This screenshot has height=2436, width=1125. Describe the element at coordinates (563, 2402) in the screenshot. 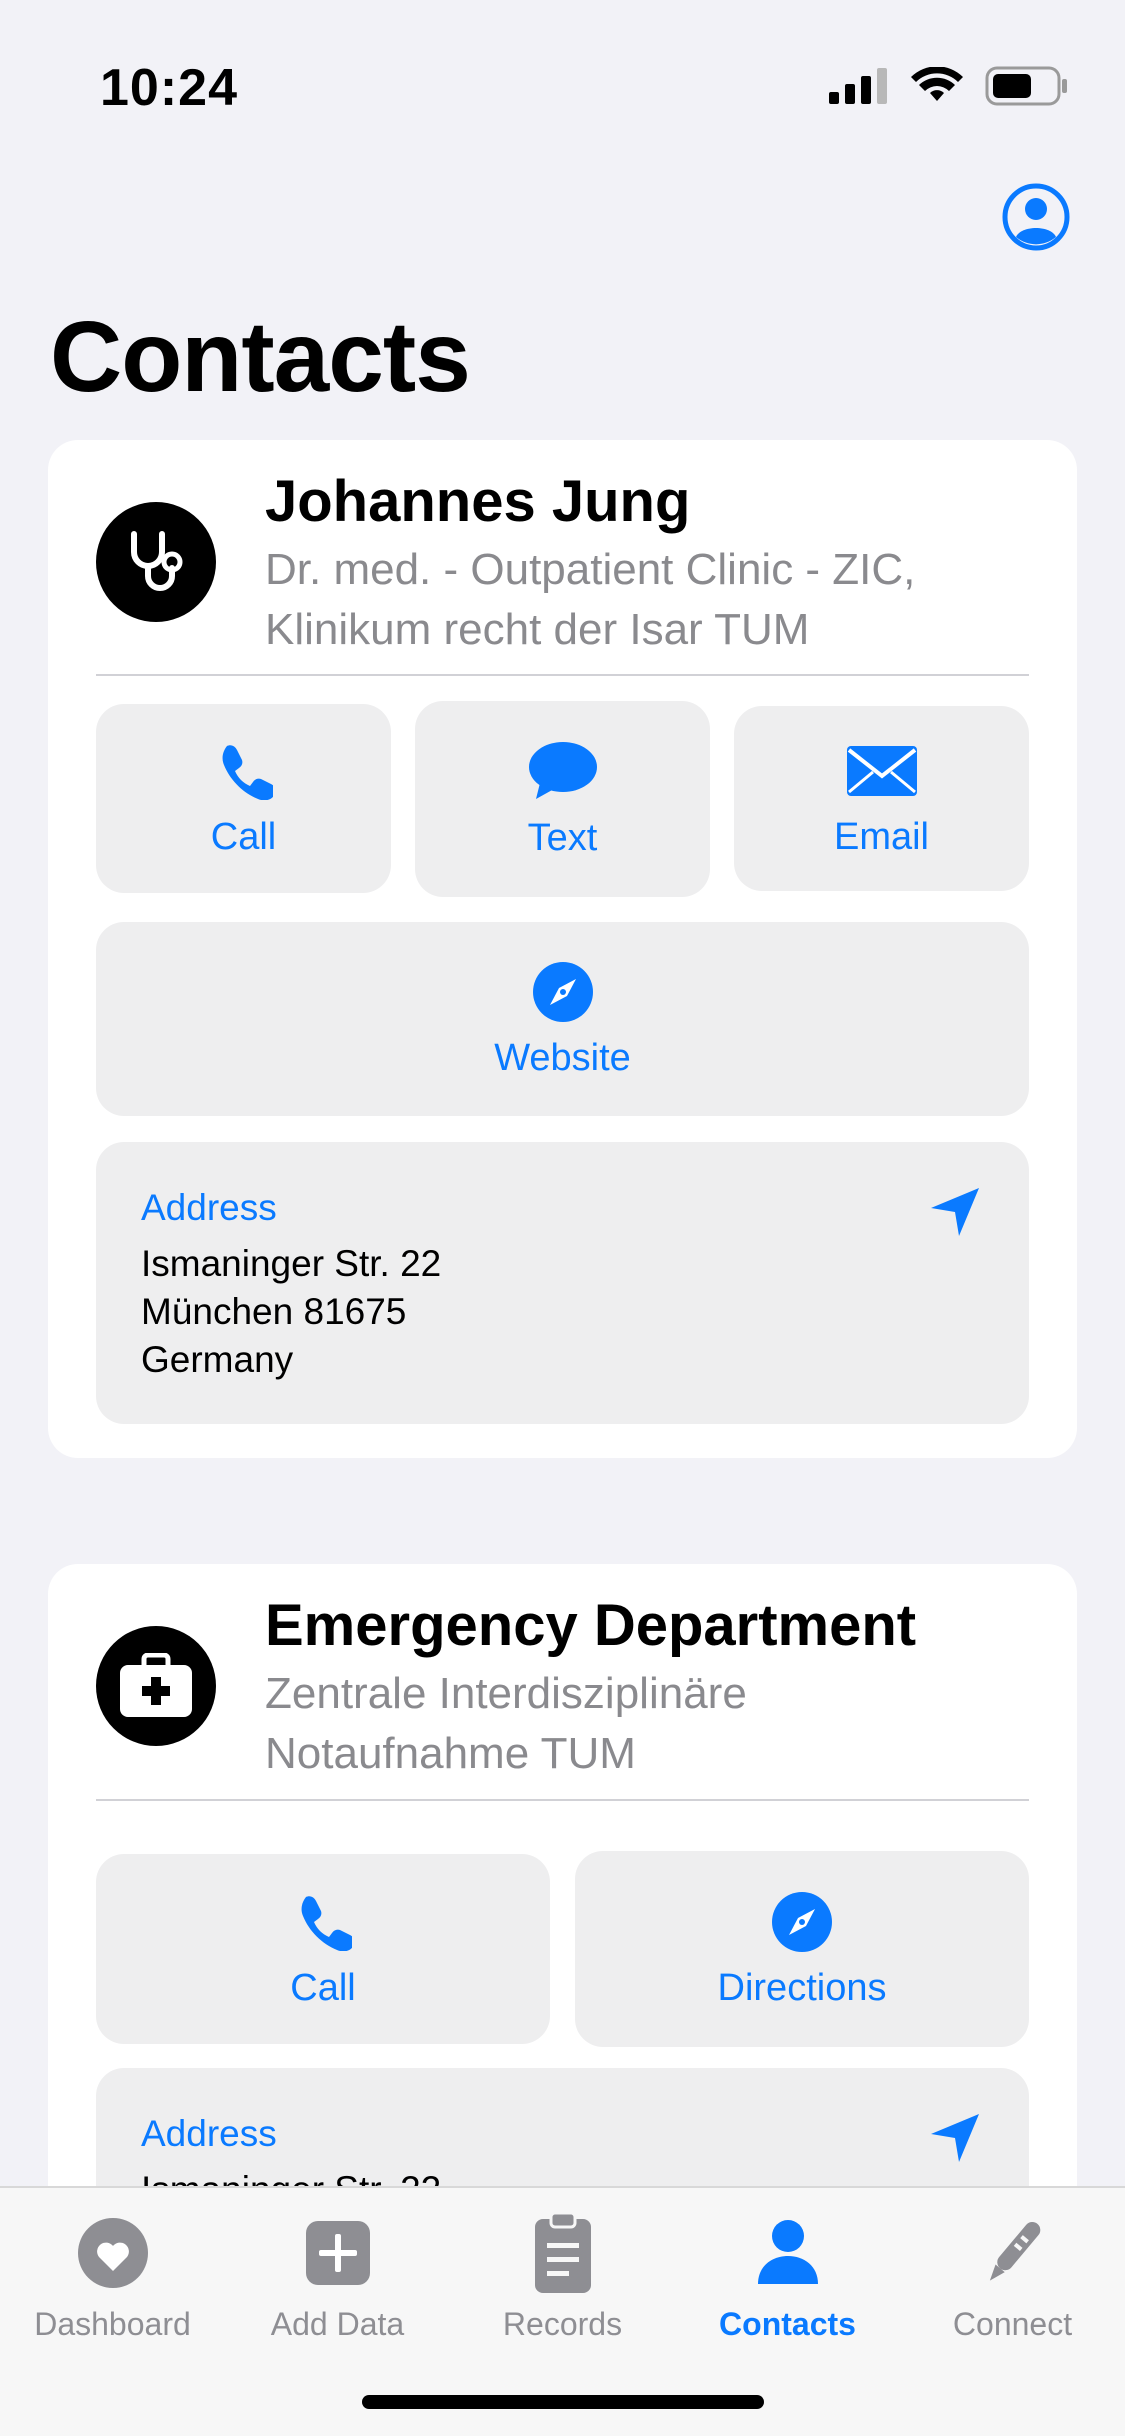

I see `home-indicator` at that location.